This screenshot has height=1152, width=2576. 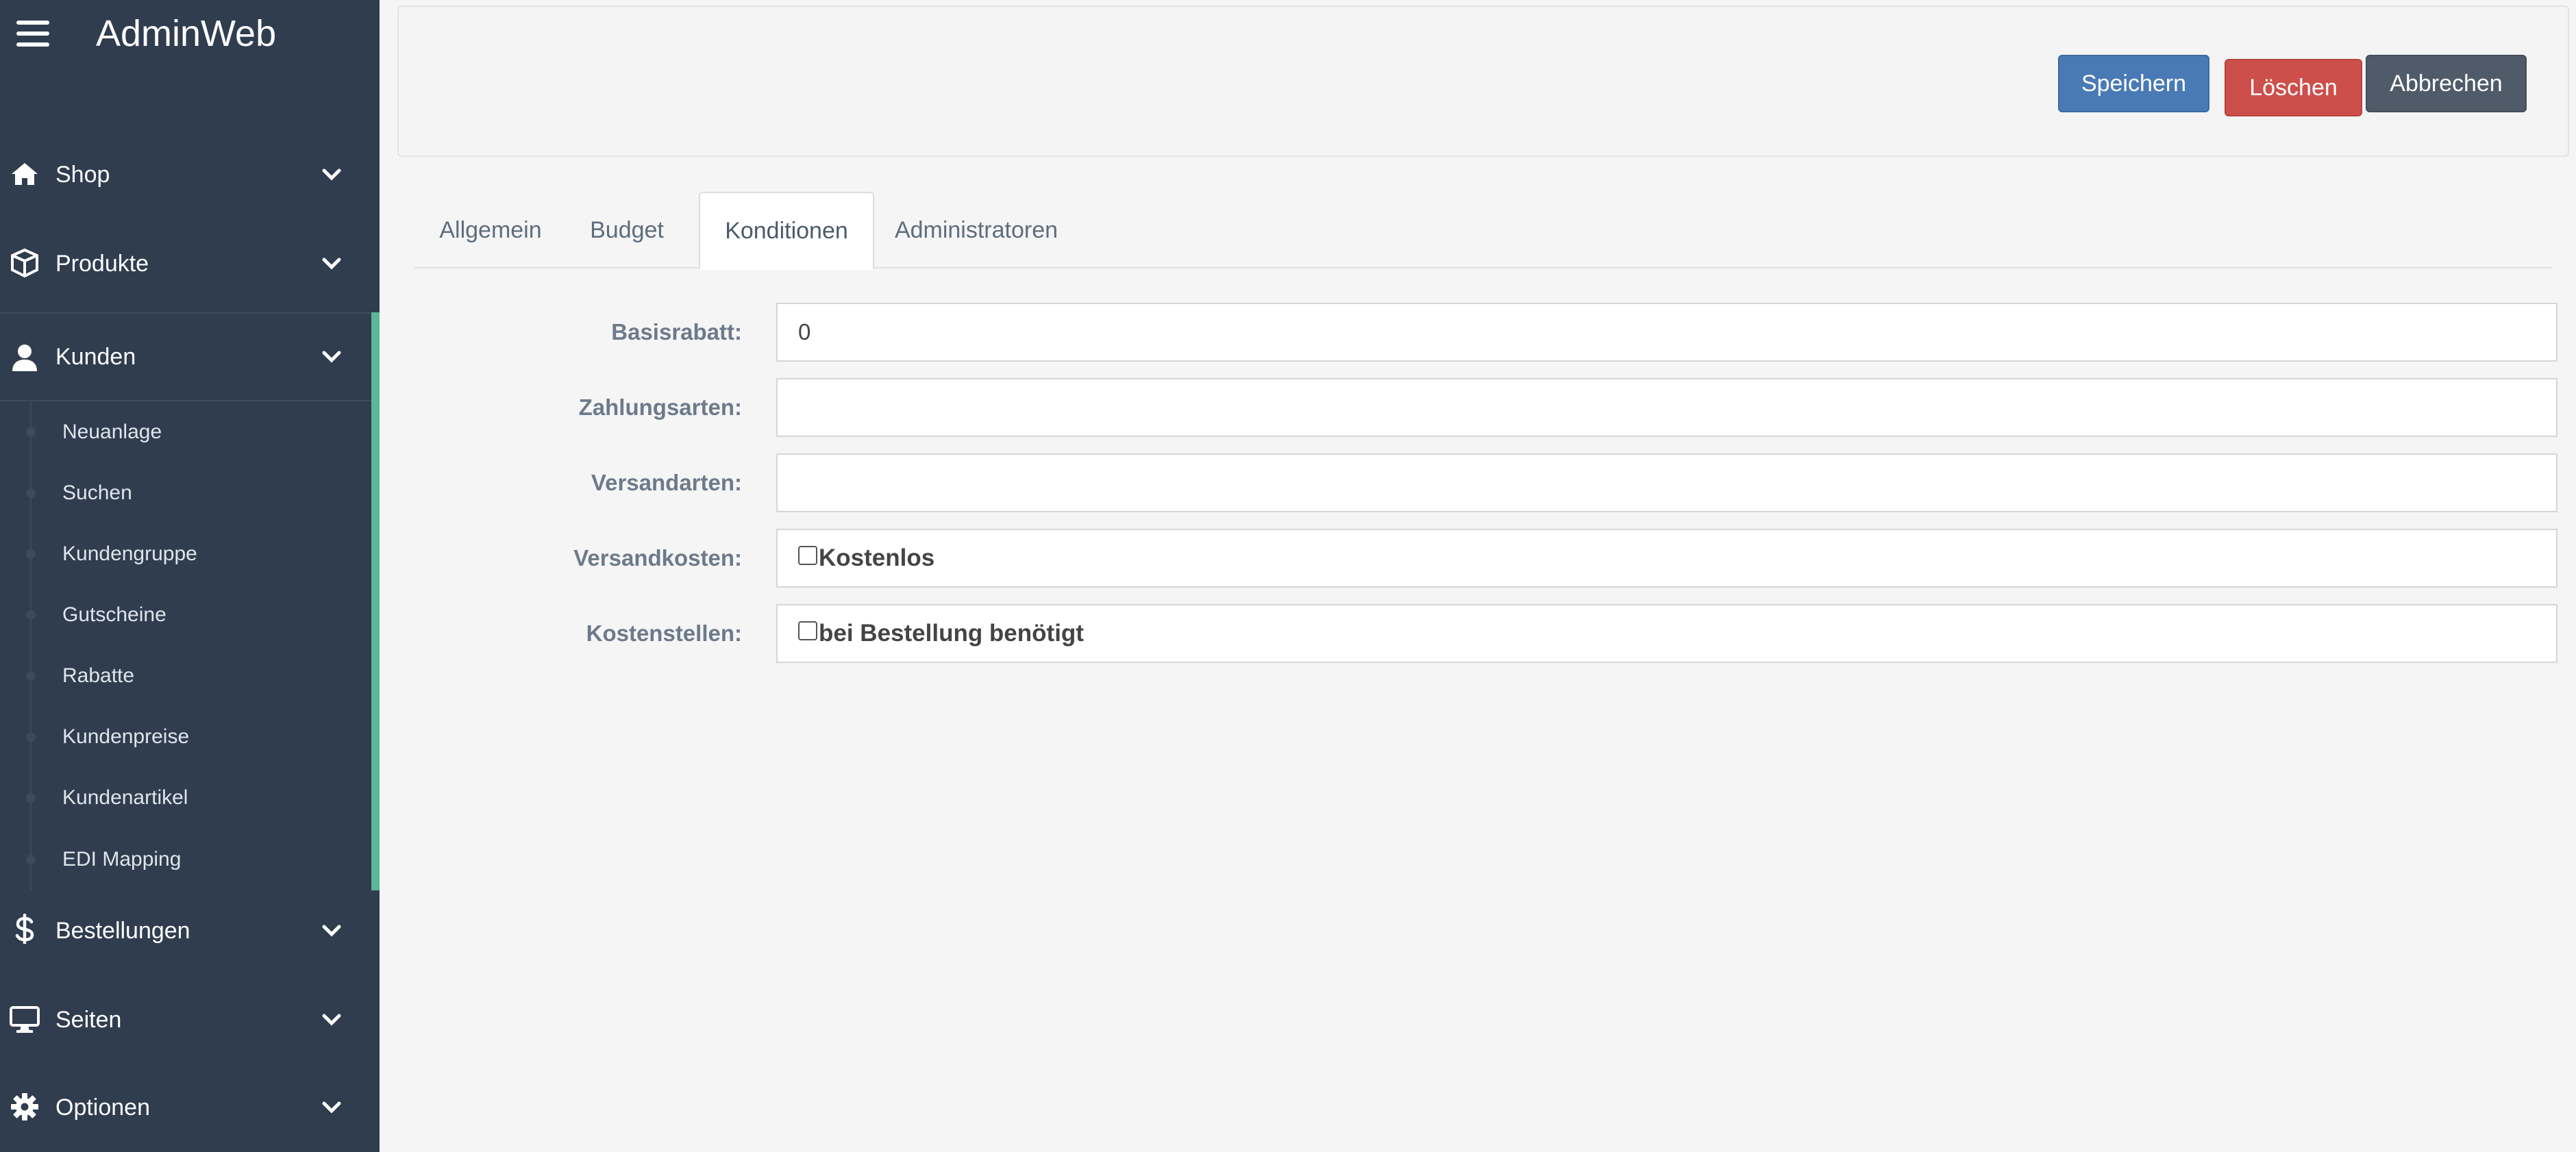 I want to click on active-section-indicator, so click(x=375, y=601).